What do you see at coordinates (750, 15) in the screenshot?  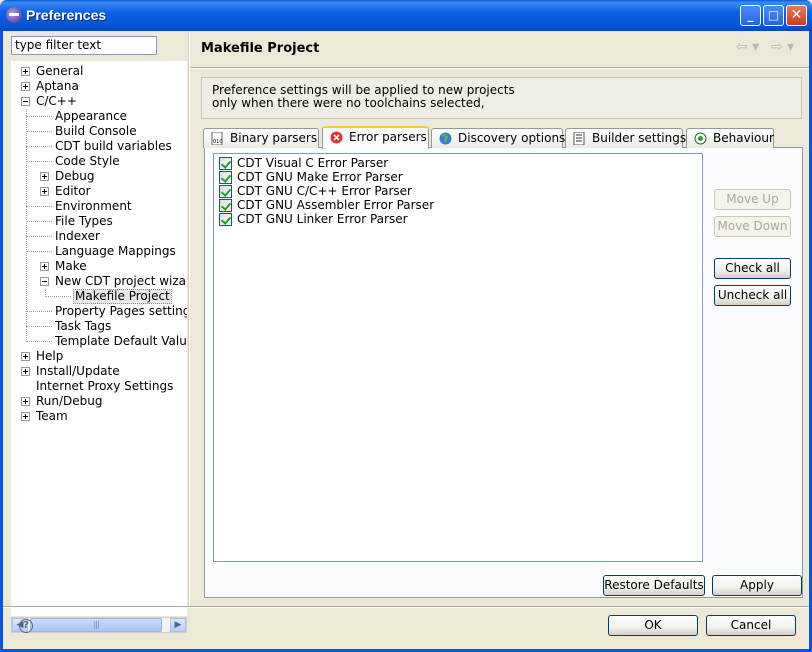 I see `minimize-button: _` at bounding box center [750, 15].